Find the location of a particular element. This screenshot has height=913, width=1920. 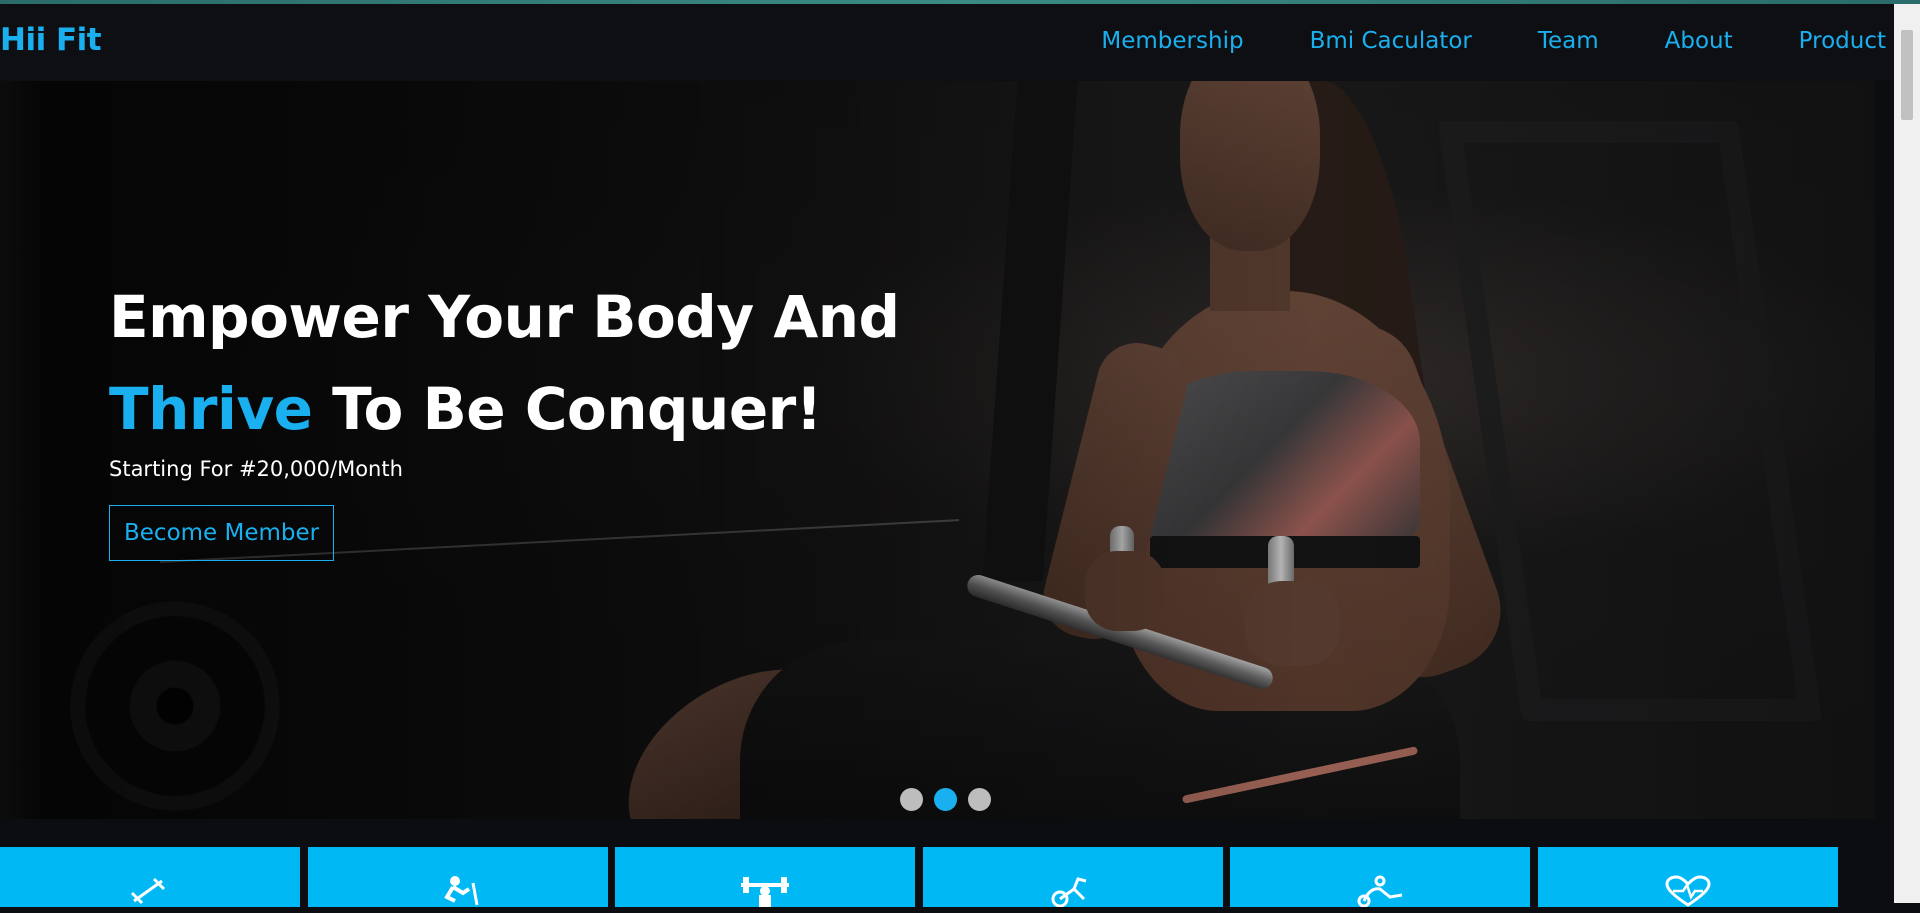

nav-link-about: About is located at coordinates (1699, 41).